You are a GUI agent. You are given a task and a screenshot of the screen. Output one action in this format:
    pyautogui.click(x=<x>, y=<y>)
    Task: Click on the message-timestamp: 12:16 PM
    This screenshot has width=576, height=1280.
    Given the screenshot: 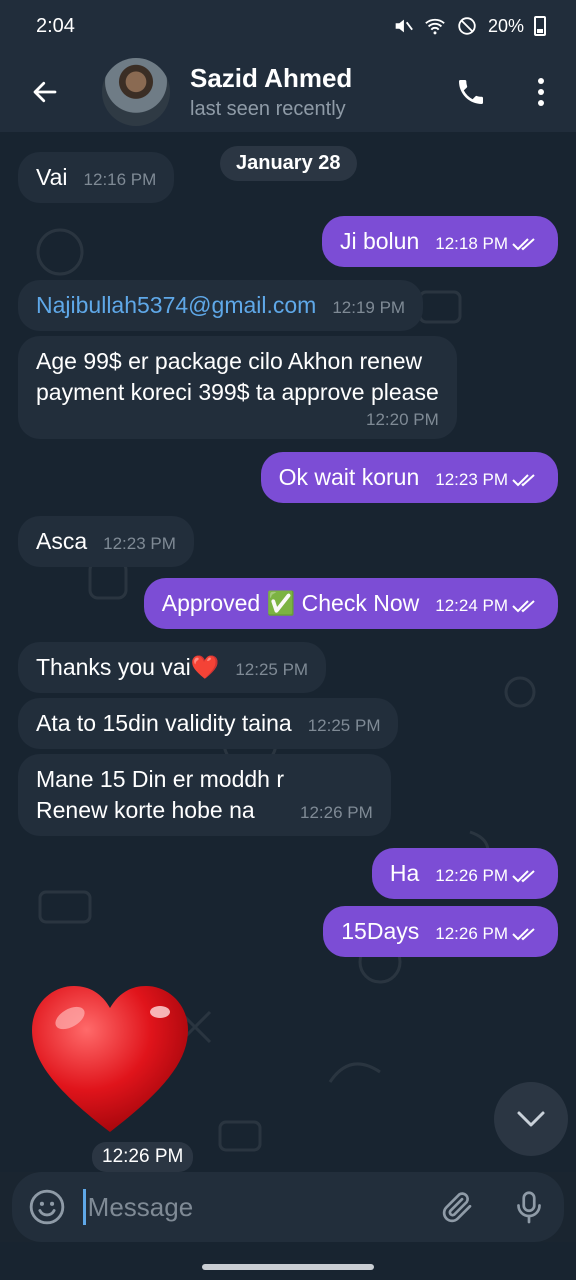 What is the action you would take?
    pyautogui.click(x=120, y=179)
    